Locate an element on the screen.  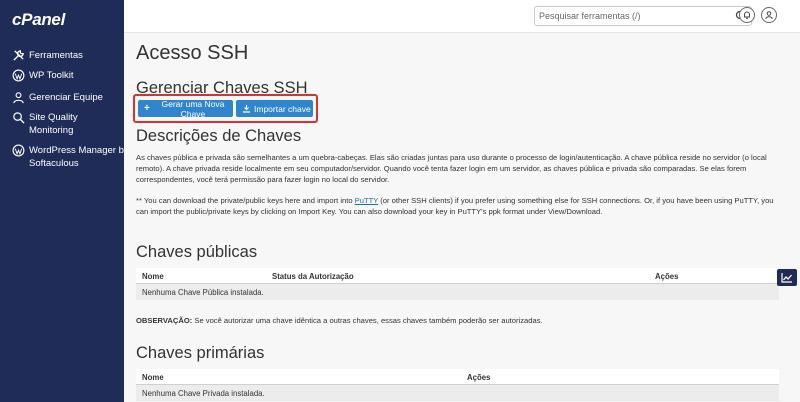
table-header: Nome Ações is located at coordinates (457, 377).